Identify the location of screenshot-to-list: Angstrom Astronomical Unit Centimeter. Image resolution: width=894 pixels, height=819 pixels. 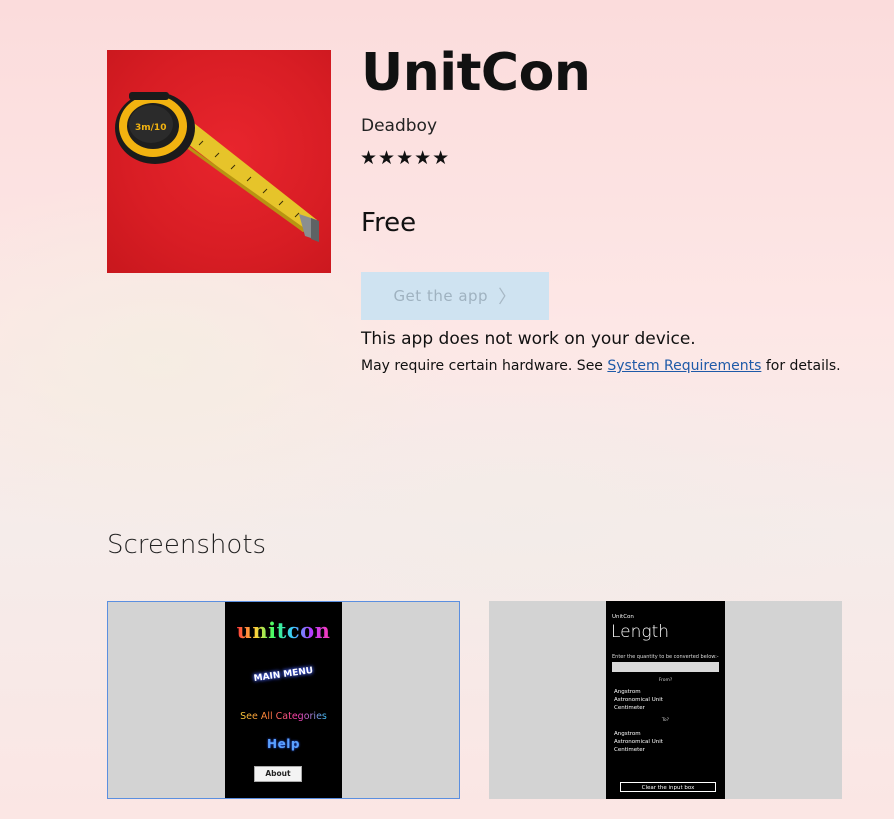
(638, 742).